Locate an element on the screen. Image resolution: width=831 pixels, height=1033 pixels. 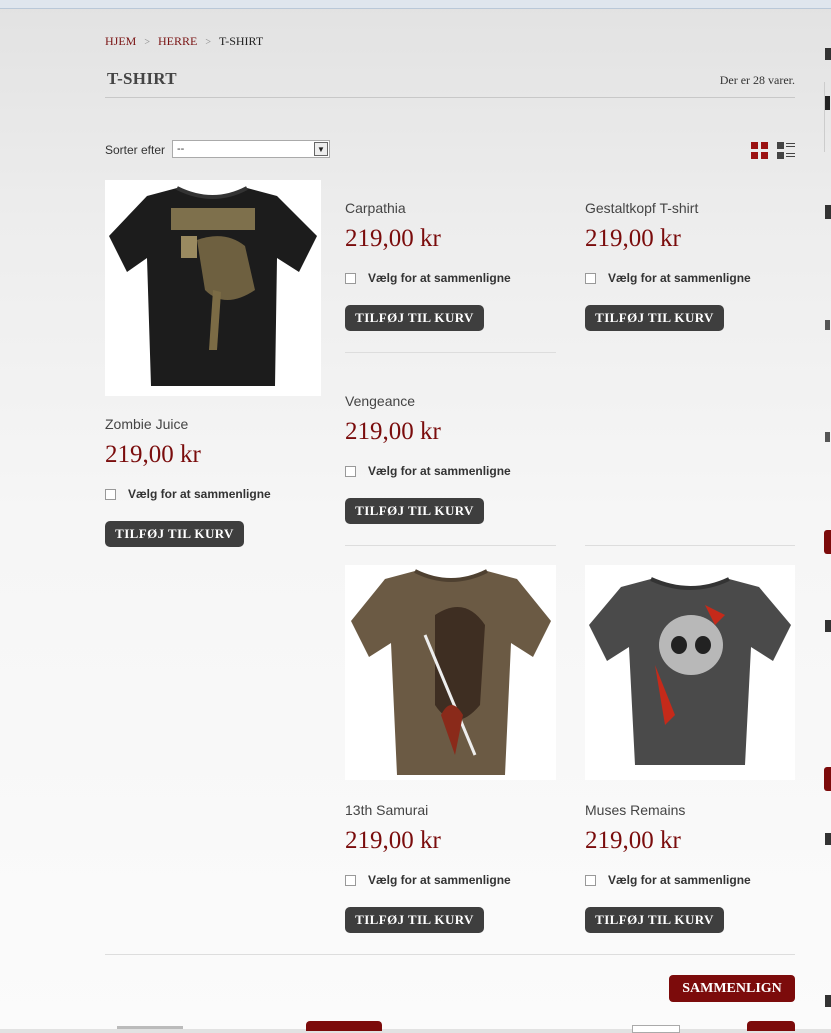
product-name: Gestaltkopf T-shirt is located at coordinates (641, 208).